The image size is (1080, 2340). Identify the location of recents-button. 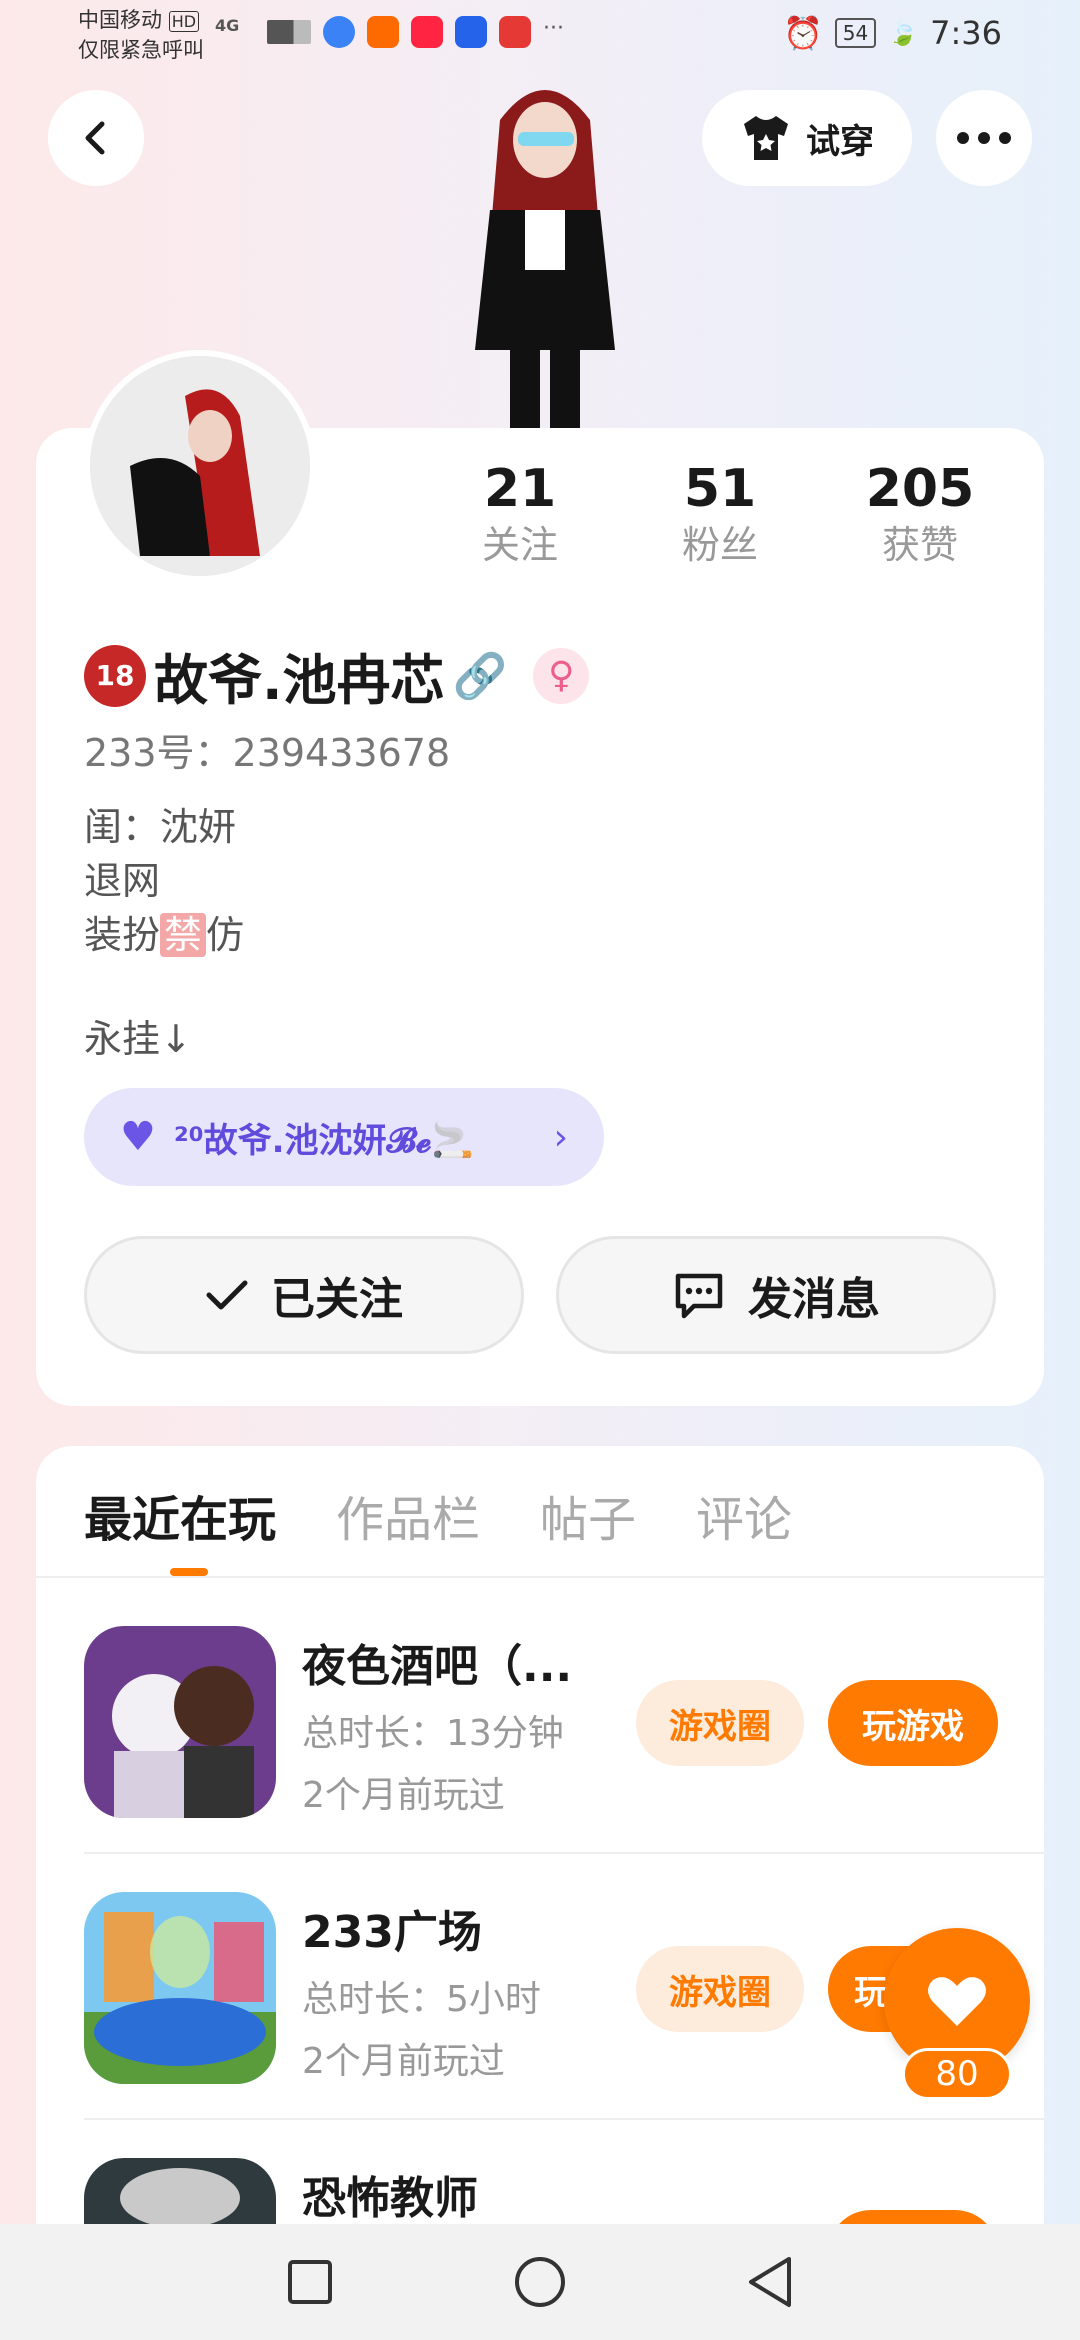
(310, 2282).